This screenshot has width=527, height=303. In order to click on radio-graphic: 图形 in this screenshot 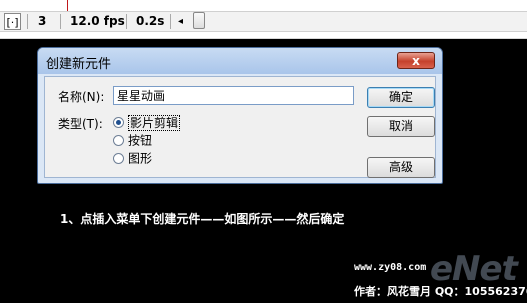, I will do `click(132, 158)`.